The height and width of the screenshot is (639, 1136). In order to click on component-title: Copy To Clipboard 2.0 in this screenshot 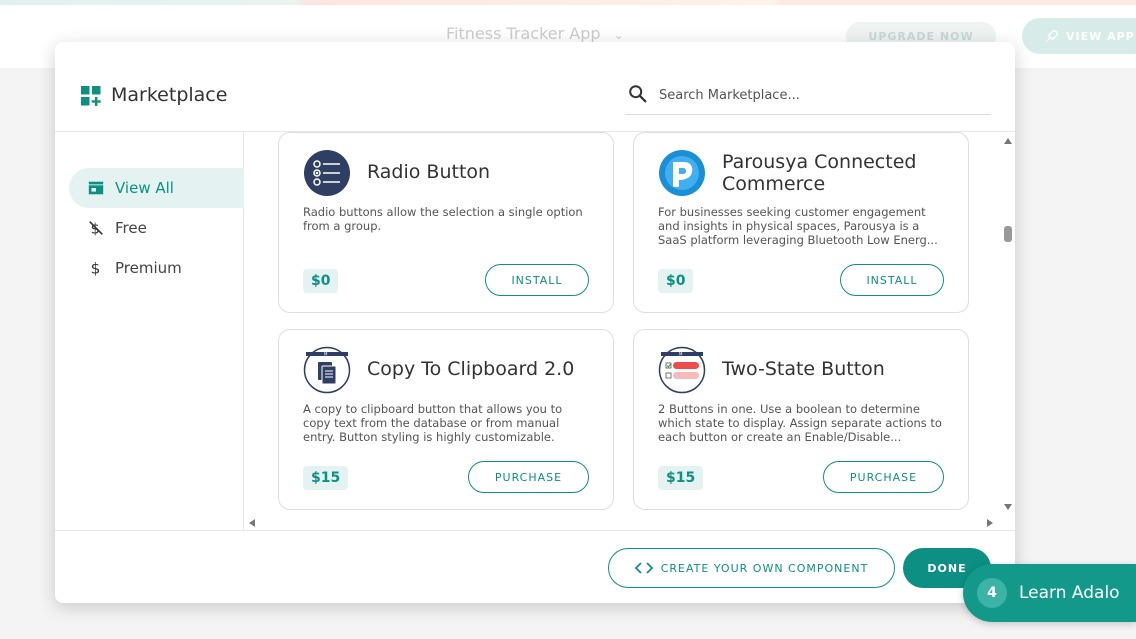, I will do `click(471, 369)`.